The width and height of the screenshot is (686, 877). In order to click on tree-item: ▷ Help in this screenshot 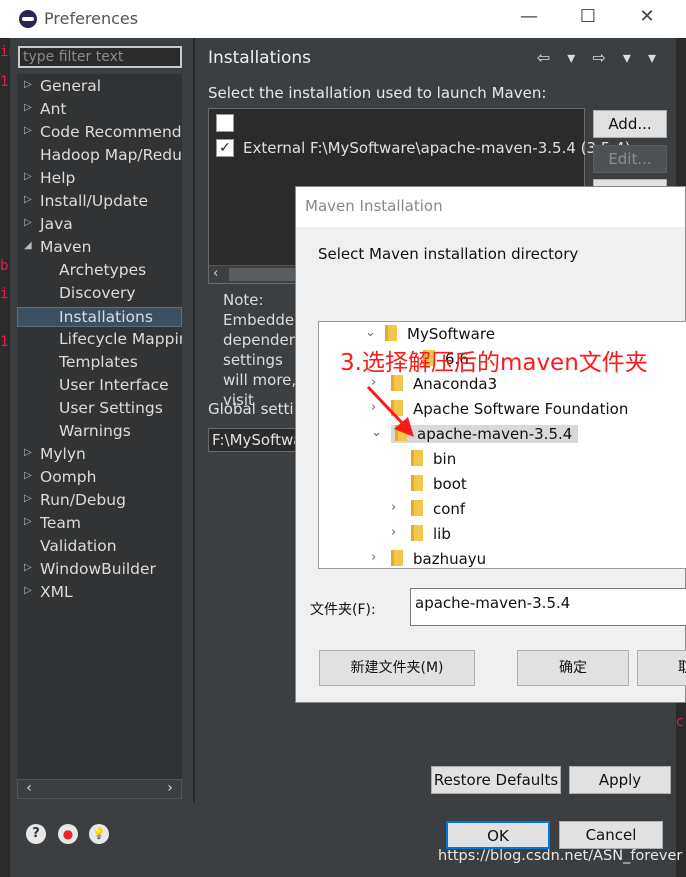, I will do `click(50, 178)`.